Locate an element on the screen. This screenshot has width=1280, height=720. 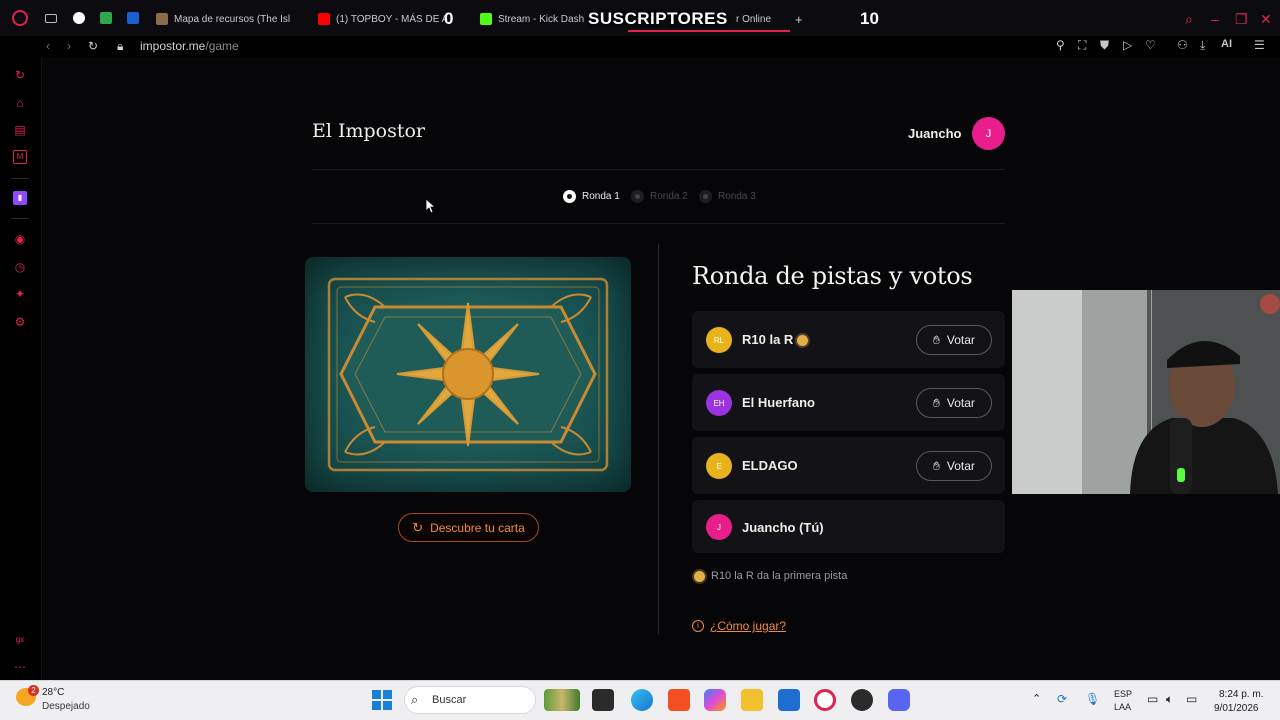
column-divider is located at coordinates (658, 439).